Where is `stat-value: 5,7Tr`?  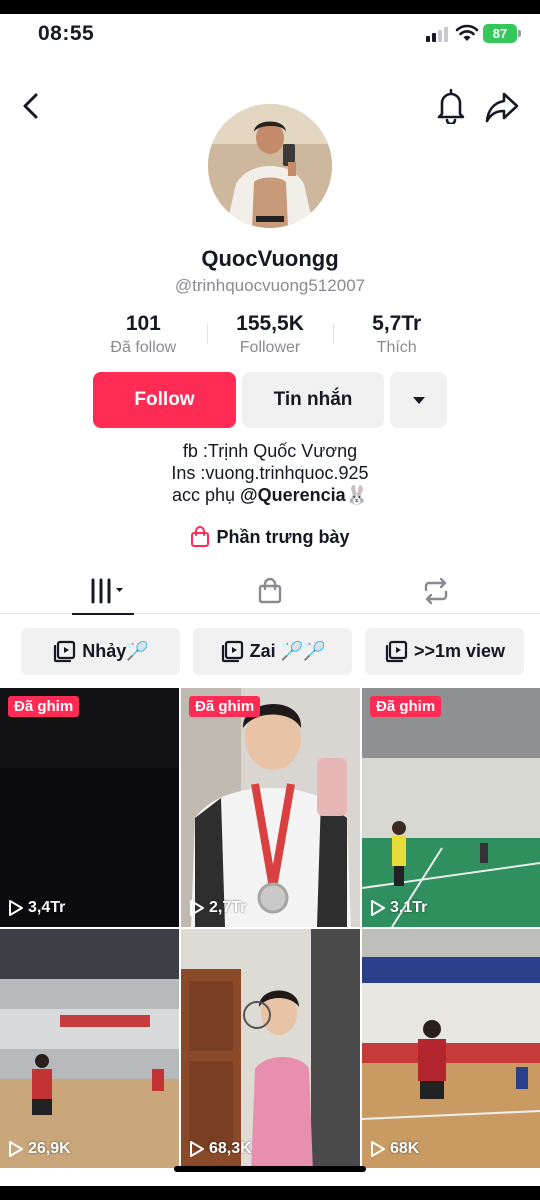 stat-value: 5,7Tr is located at coordinates (397, 323).